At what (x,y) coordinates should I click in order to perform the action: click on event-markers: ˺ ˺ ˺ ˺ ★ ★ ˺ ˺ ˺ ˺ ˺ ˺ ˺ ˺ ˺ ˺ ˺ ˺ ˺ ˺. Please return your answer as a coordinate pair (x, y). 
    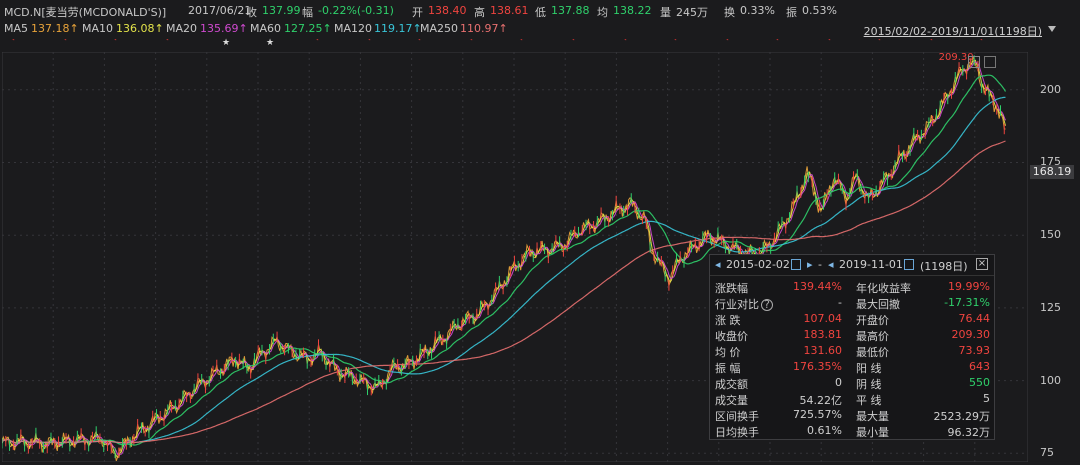
    Looking at the image, I should click on (540, 44).